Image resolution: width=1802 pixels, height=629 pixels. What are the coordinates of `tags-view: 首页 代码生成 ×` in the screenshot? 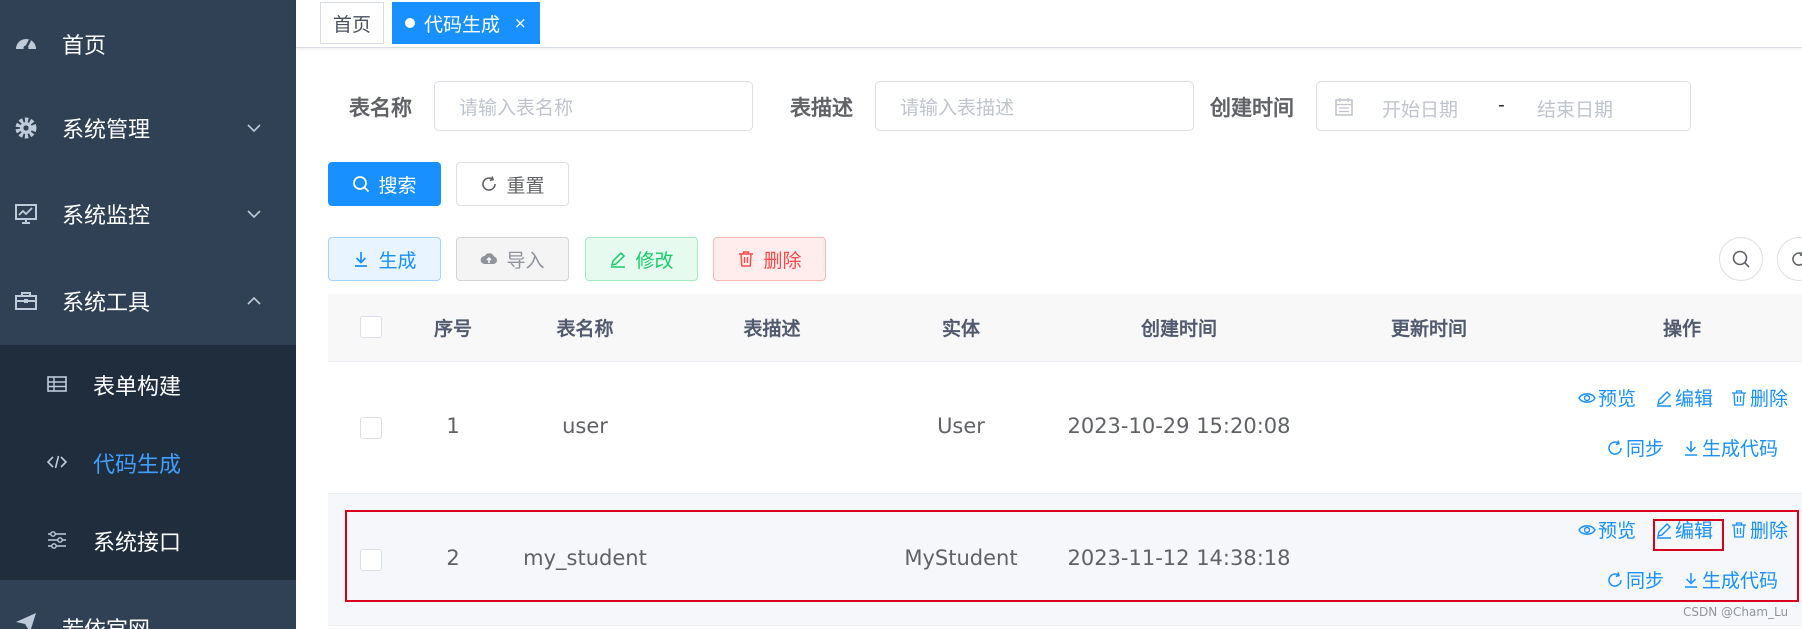 It's located at (1049, 24).